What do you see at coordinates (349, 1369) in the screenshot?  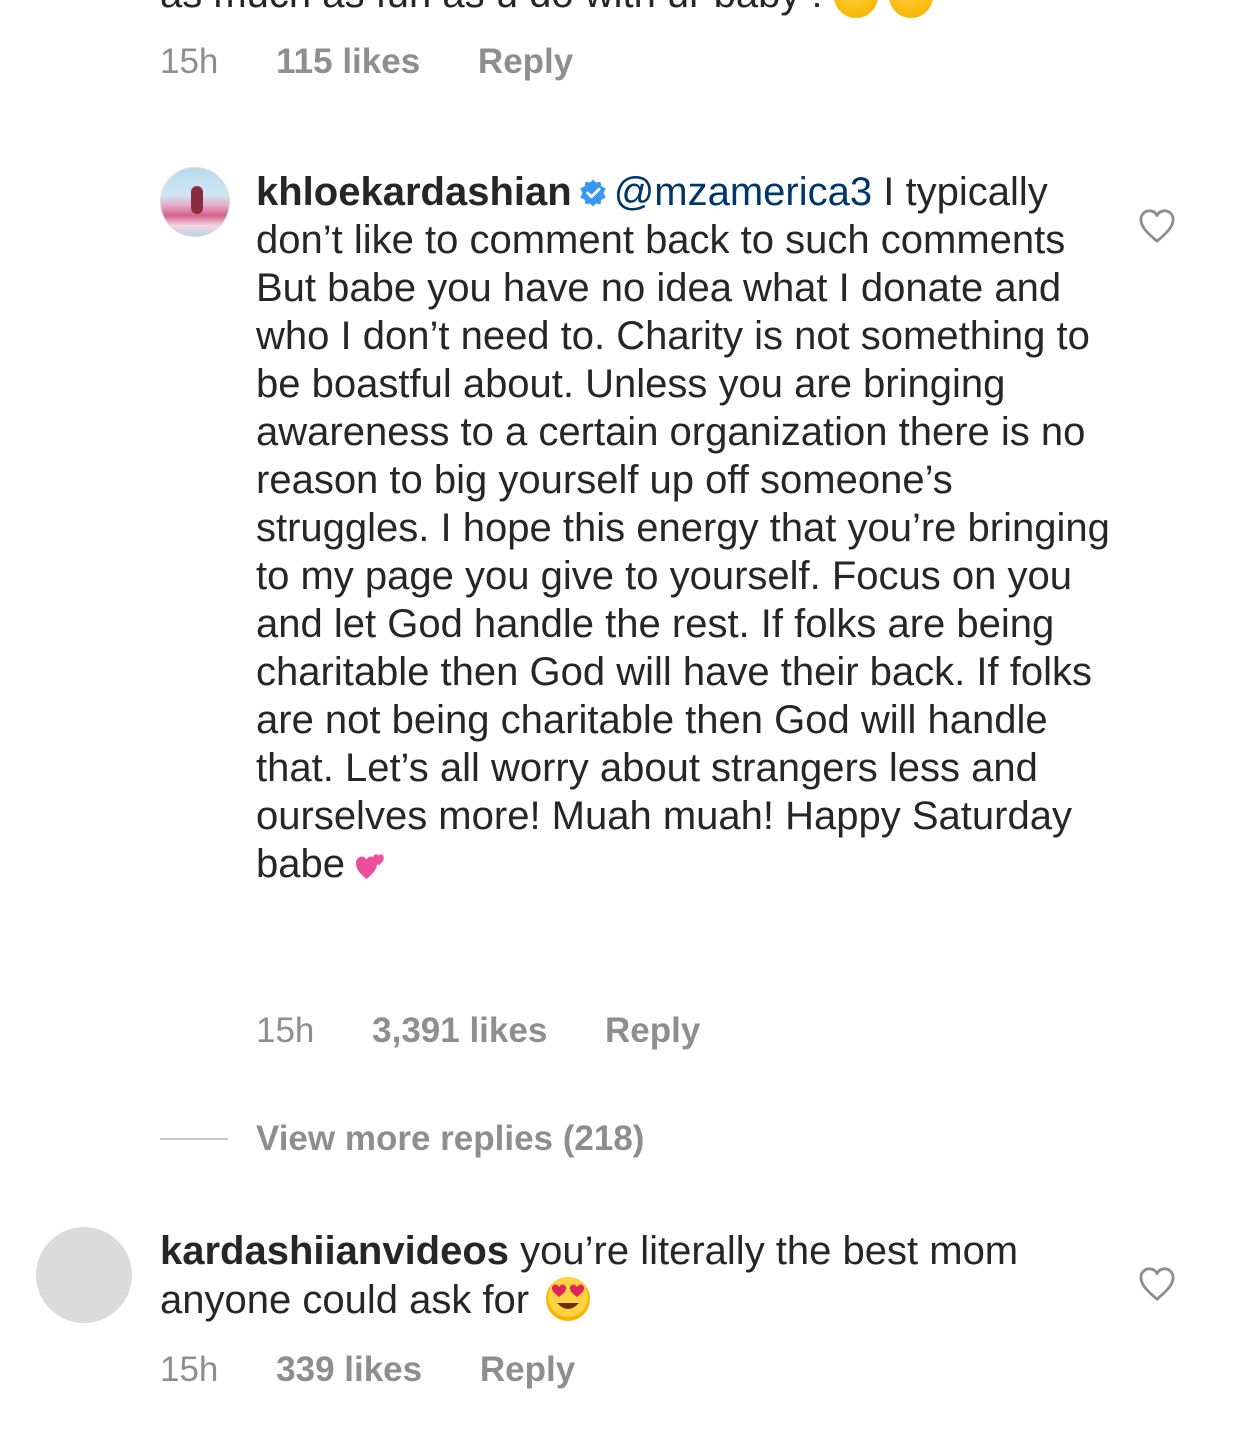 I see `comment-likes: 339 likes` at bounding box center [349, 1369].